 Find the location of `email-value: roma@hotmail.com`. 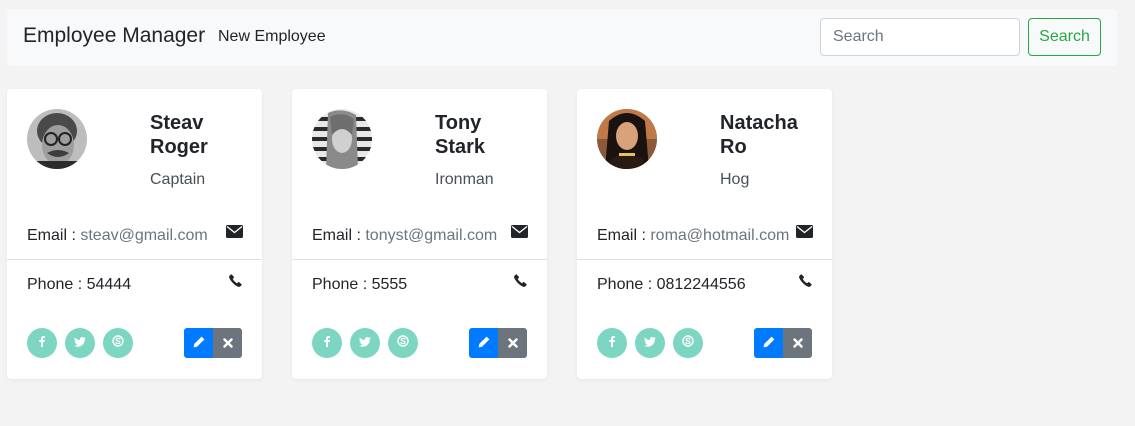

email-value: roma@hotmail.com is located at coordinates (720, 235).